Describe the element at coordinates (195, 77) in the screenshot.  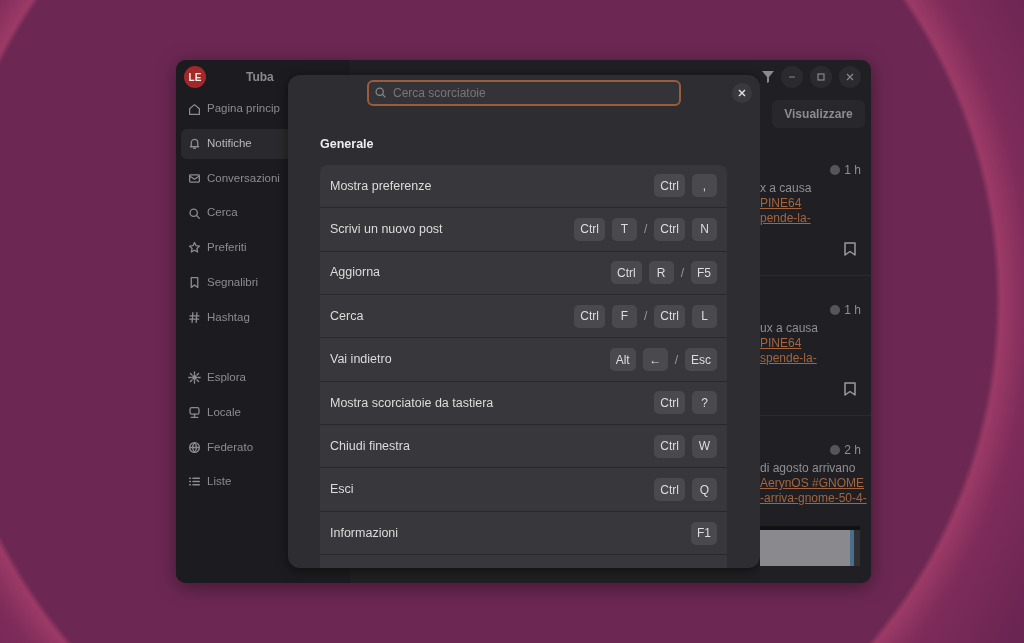
I see `app-logo: LE` at that location.